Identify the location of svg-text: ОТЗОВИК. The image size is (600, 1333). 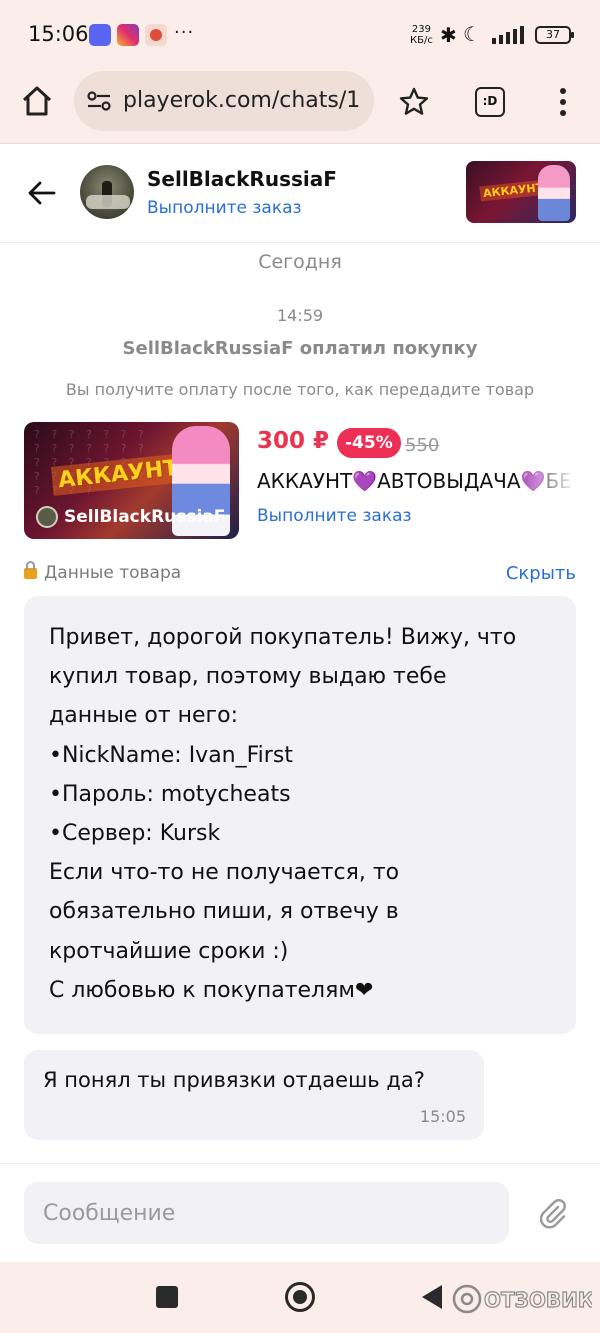
(538, 1300).